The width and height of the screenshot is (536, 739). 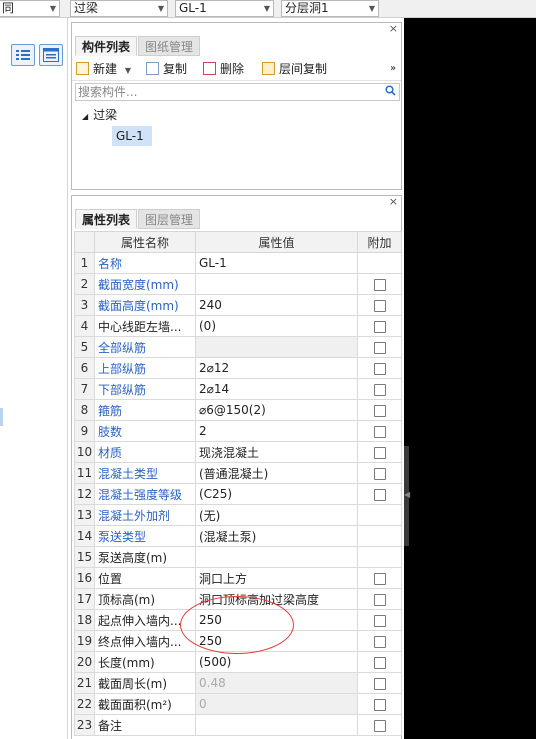 I want to click on new-button: 新建 ▼, so click(x=103, y=69).